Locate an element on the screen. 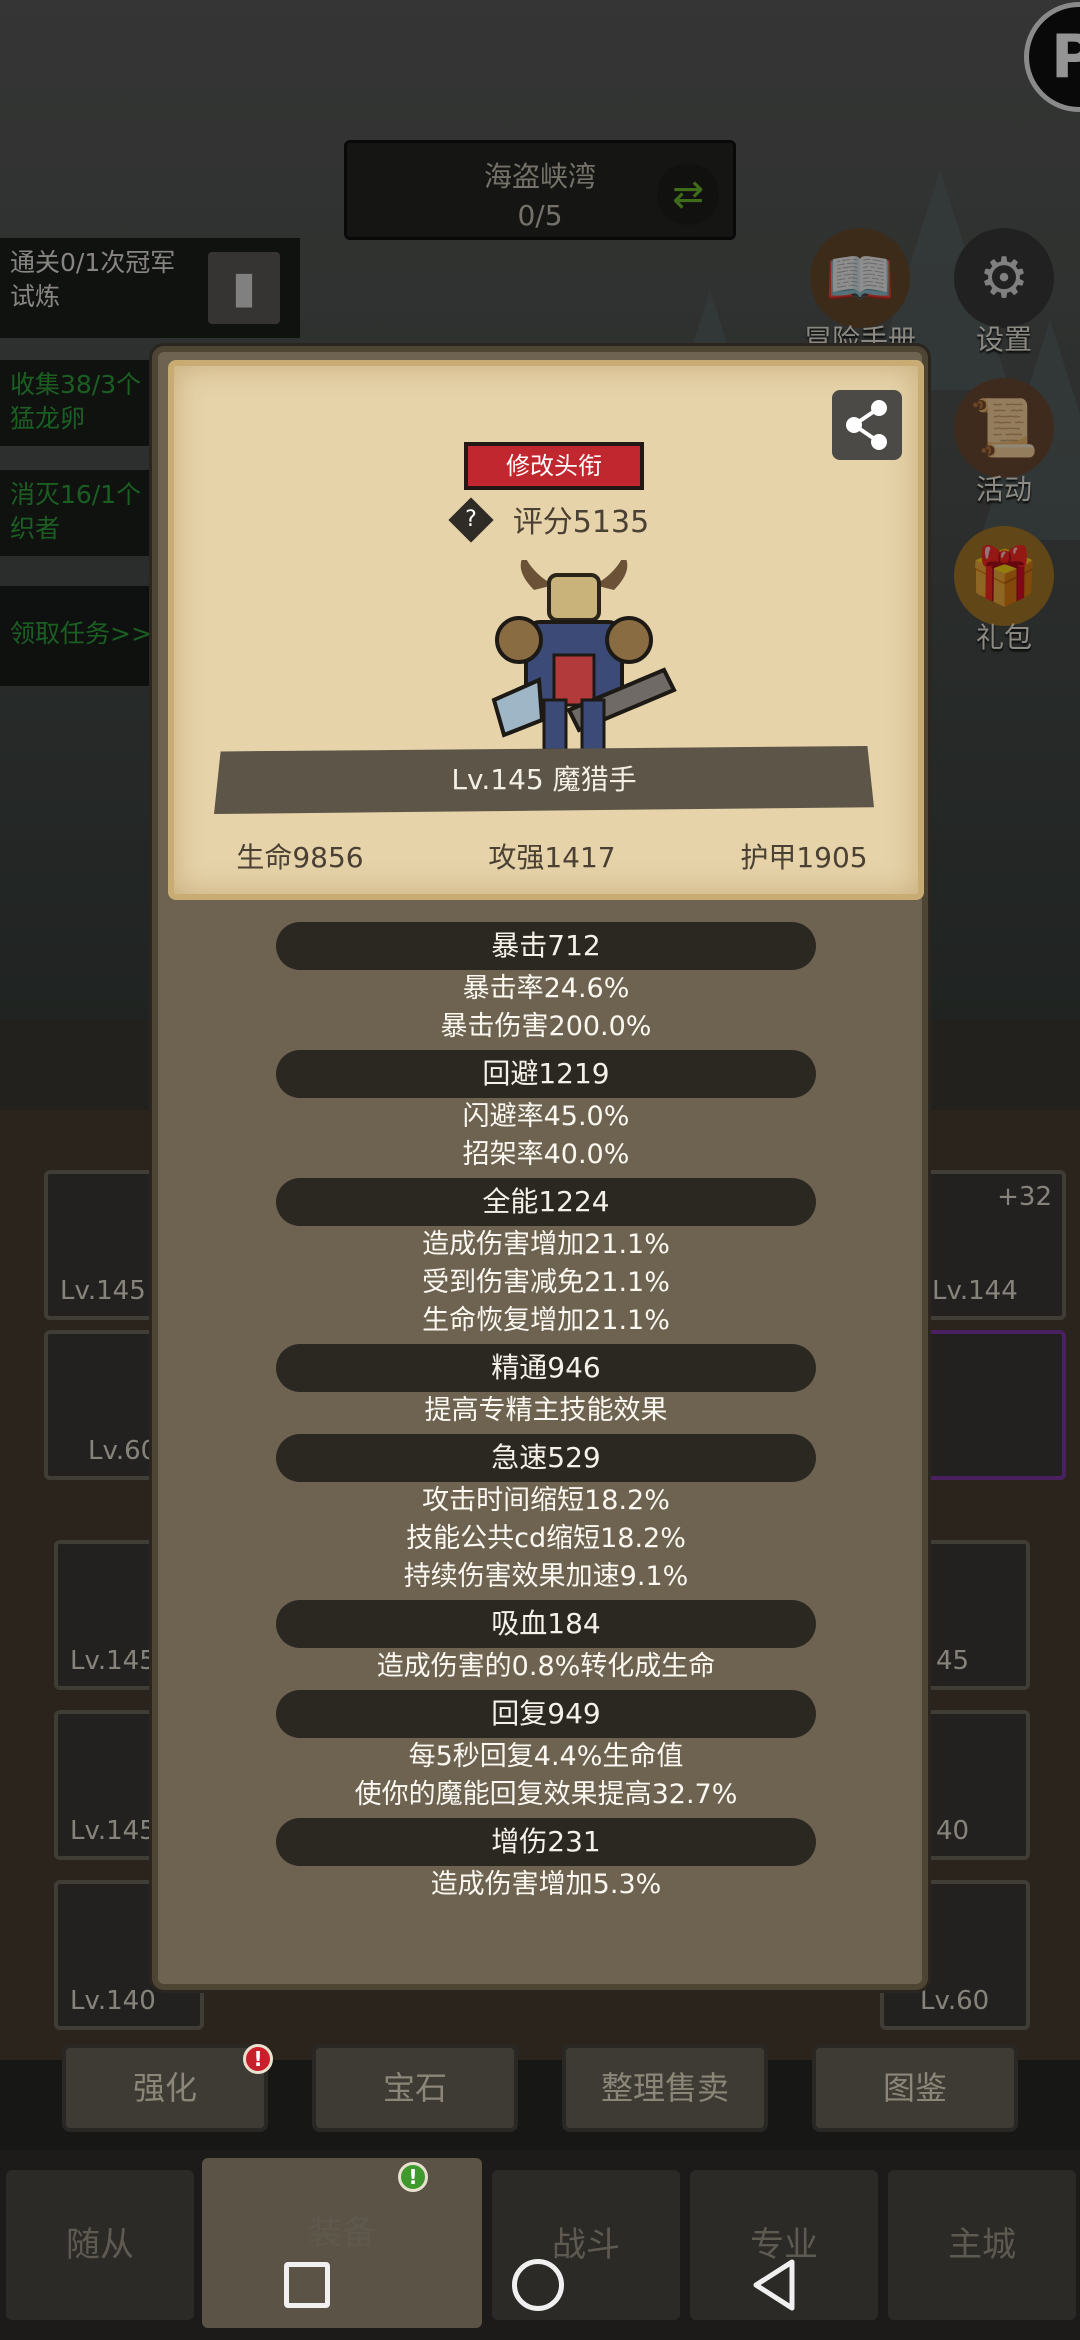  character-name-banner: Lv.145 魔猎手 is located at coordinates (544, 780).